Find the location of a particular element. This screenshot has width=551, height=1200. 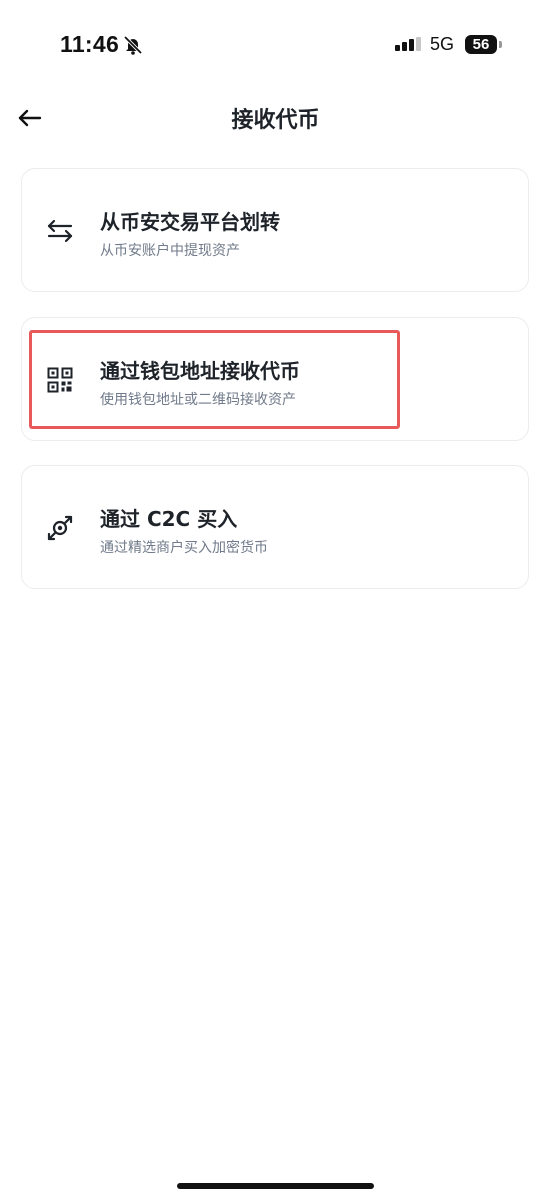

transfer-arrows-icon is located at coordinates (60, 231).